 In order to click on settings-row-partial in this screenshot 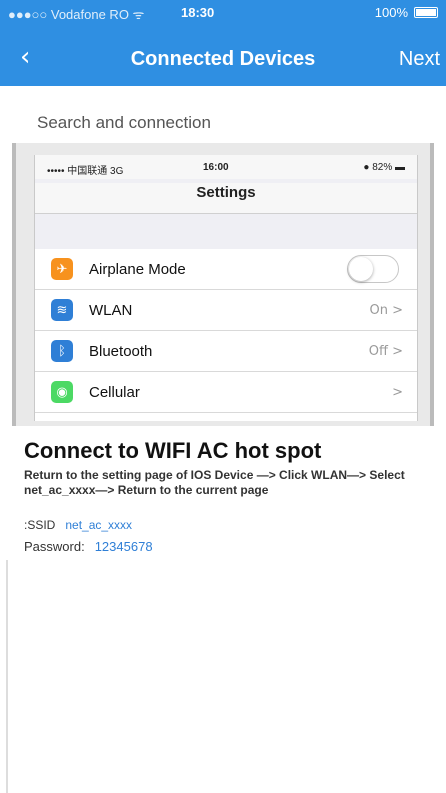, I will do `click(226, 417)`.